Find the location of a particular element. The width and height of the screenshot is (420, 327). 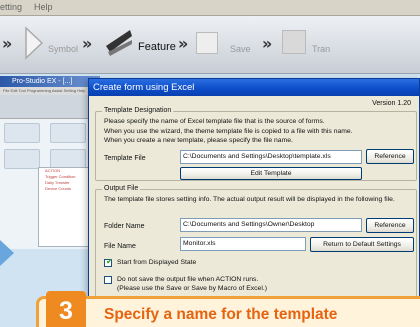

callout-text: Specify a name for the template is located at coordinates (221, 314).